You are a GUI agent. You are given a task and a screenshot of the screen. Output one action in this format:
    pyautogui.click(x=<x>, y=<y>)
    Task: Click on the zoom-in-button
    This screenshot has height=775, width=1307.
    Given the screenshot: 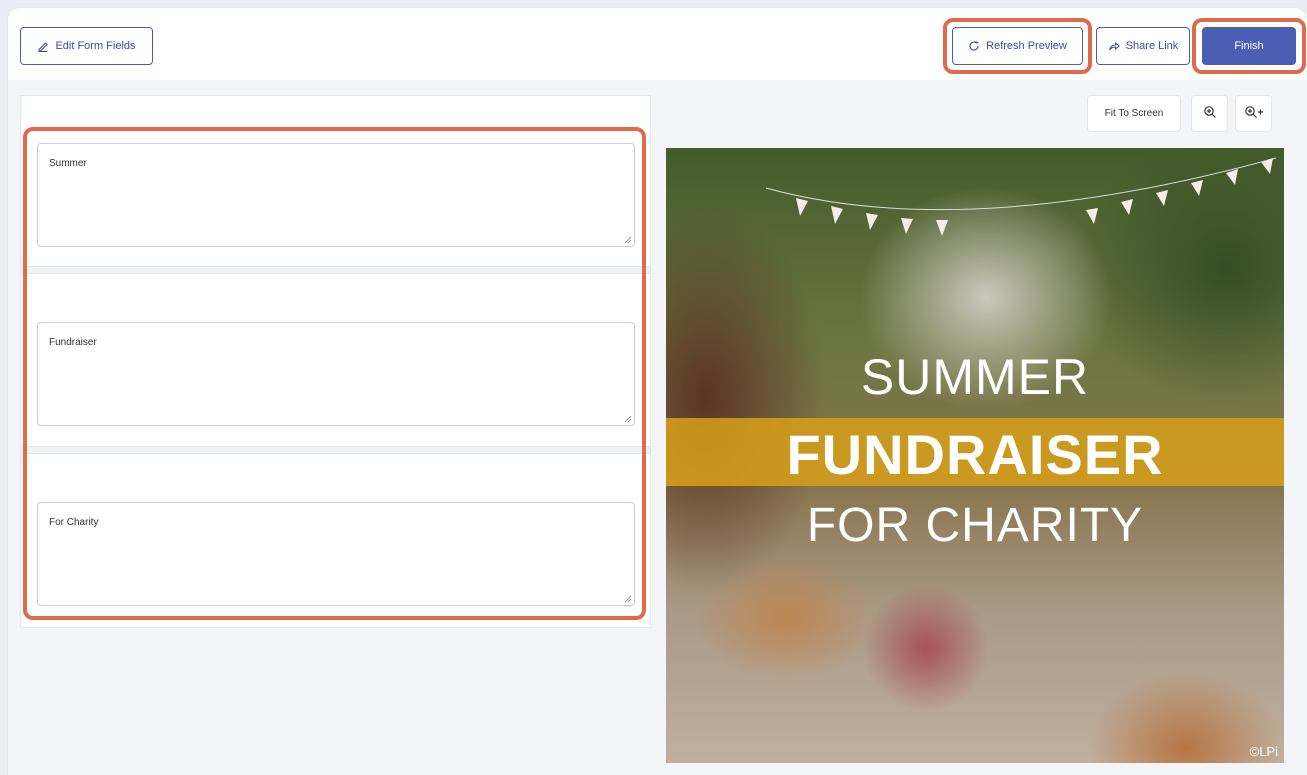 What is the action you would take?
    pyautogui.click(x=1209, y=113)
    